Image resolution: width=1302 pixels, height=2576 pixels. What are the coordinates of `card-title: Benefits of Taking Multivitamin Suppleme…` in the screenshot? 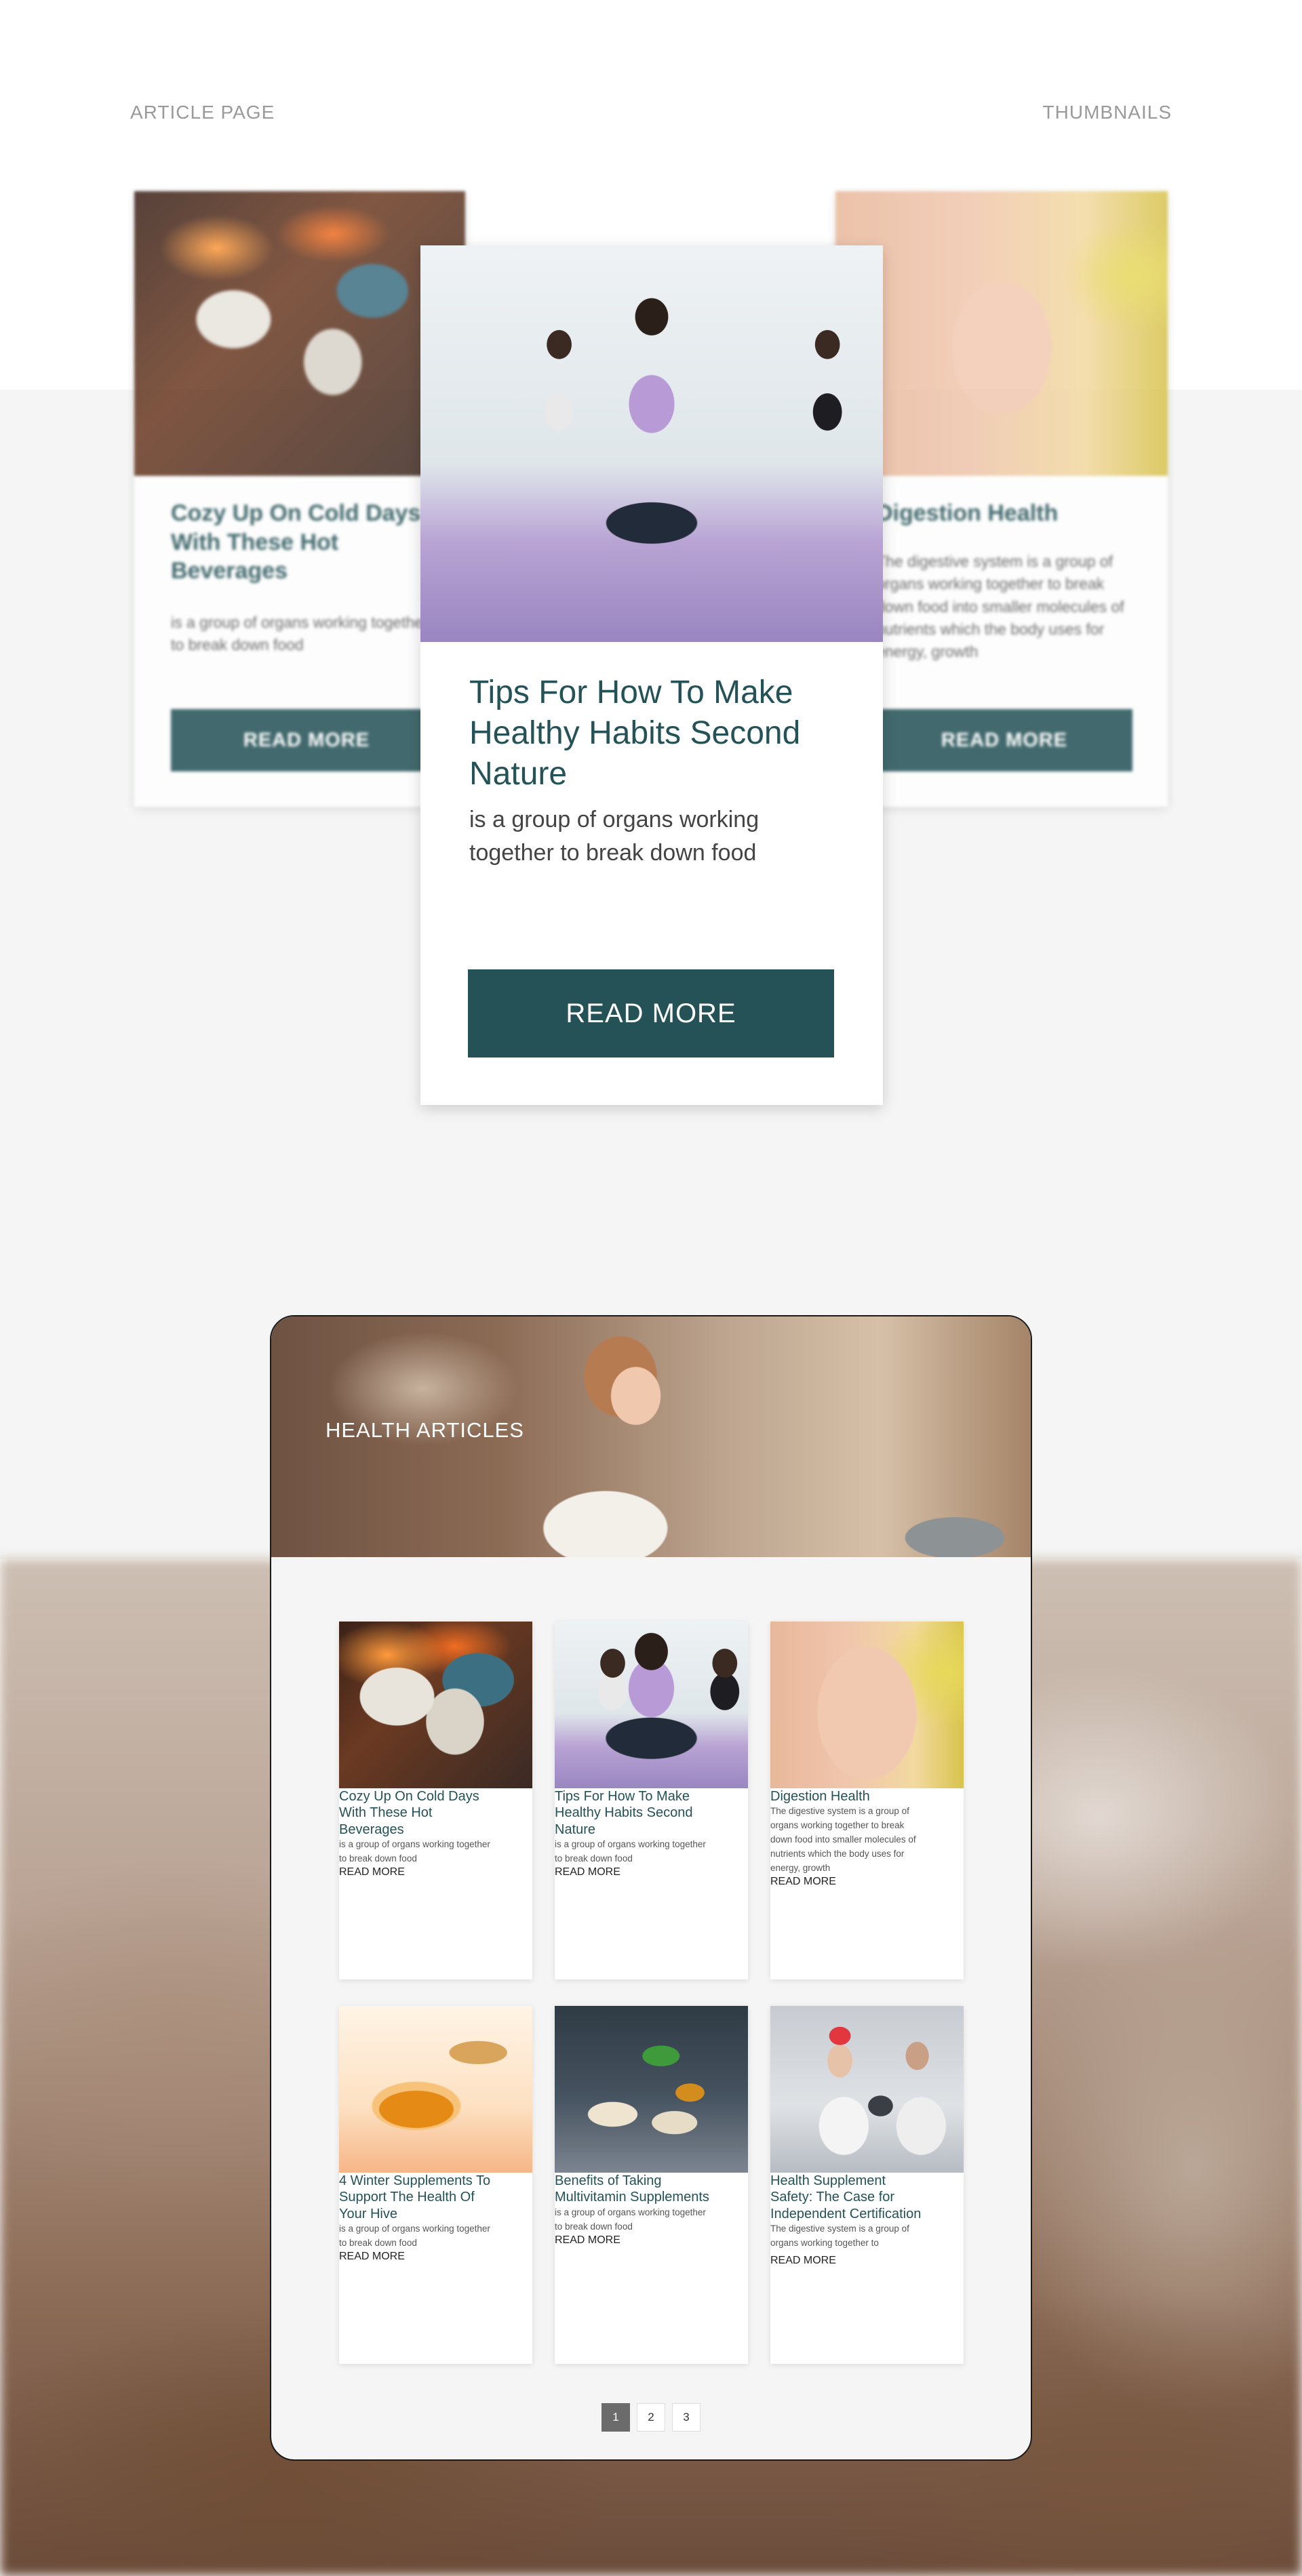 It's located at (632, 2189).